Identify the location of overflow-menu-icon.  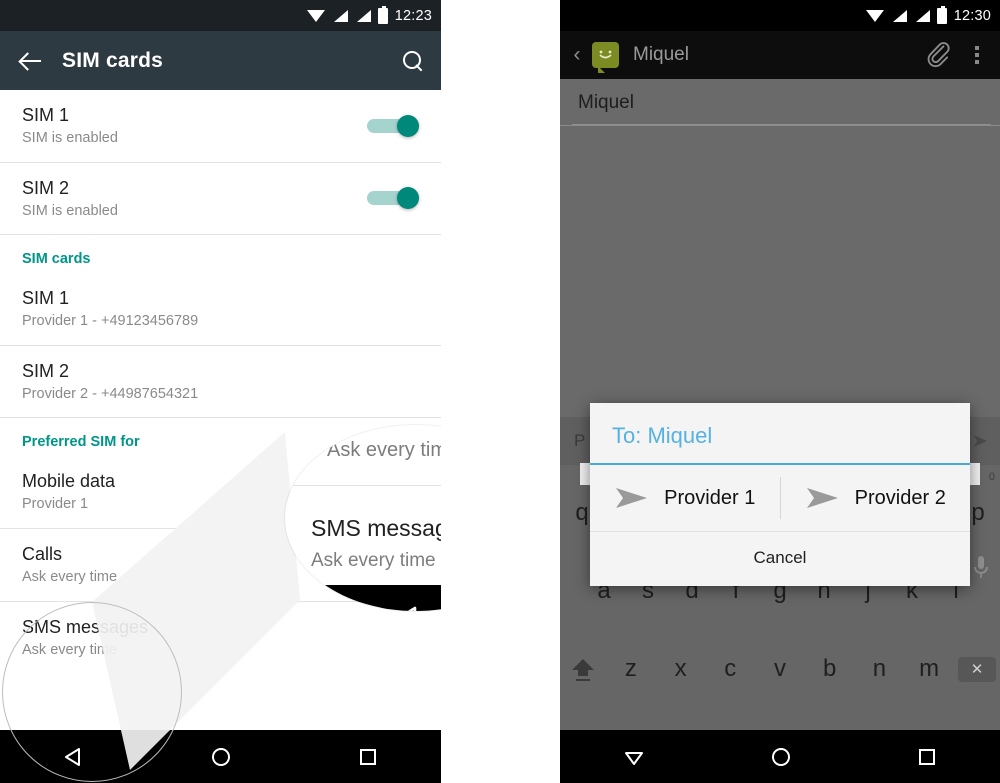
(977, 55).